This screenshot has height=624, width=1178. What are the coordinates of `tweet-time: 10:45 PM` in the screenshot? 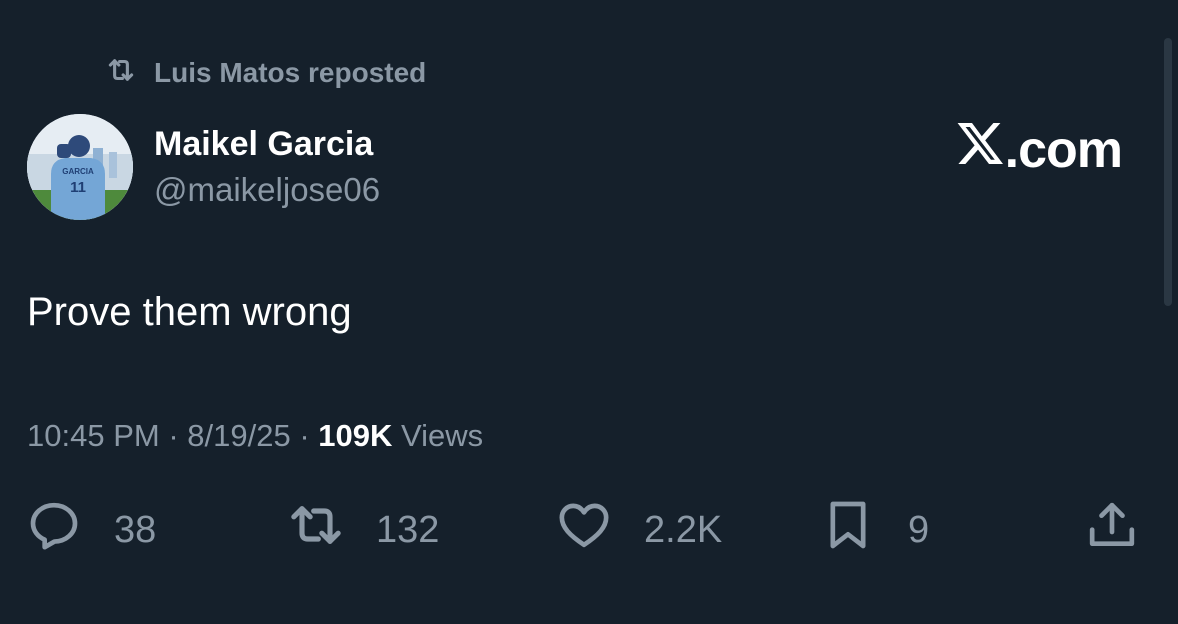 It's located at (93, 435).